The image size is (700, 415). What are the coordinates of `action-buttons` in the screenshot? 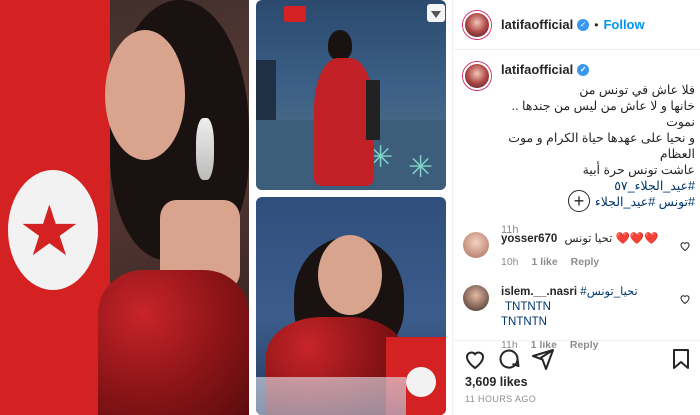 It's located at (509, 359).